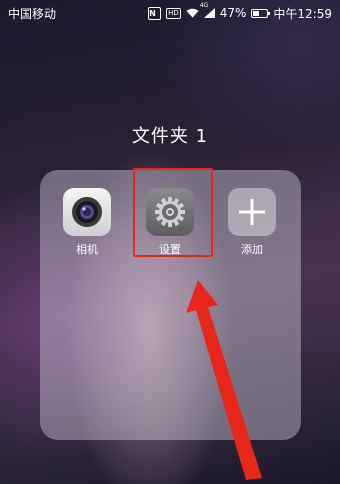 The height and width of the screenshot is (484, 340). I want to click on nfc-icon: N, so click(155, 13).